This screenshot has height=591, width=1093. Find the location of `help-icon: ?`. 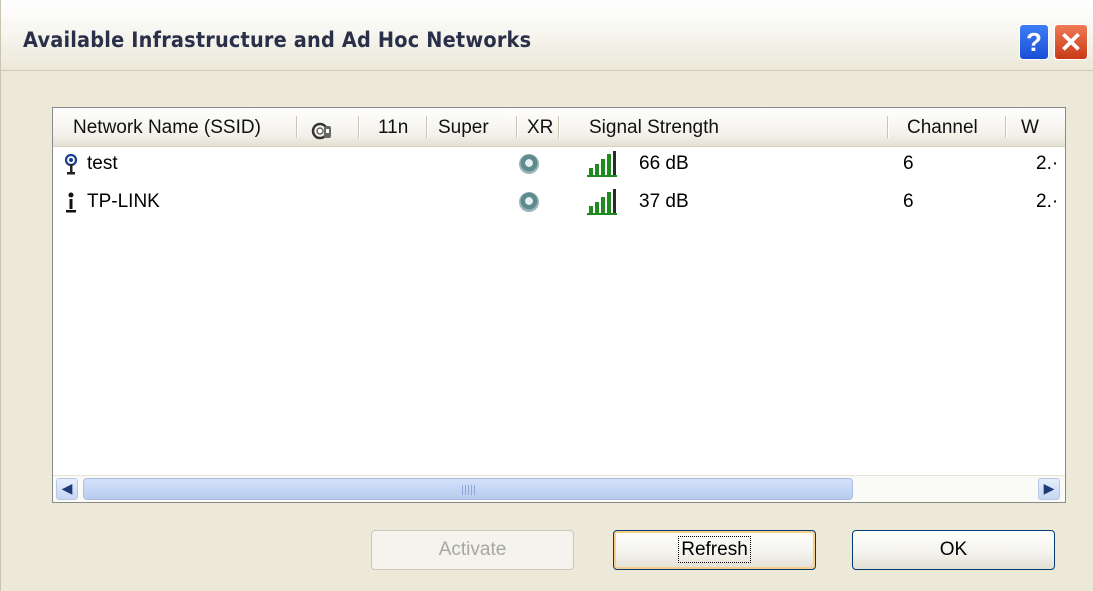

help-icon: ? is located at coordinates (1034, 41).